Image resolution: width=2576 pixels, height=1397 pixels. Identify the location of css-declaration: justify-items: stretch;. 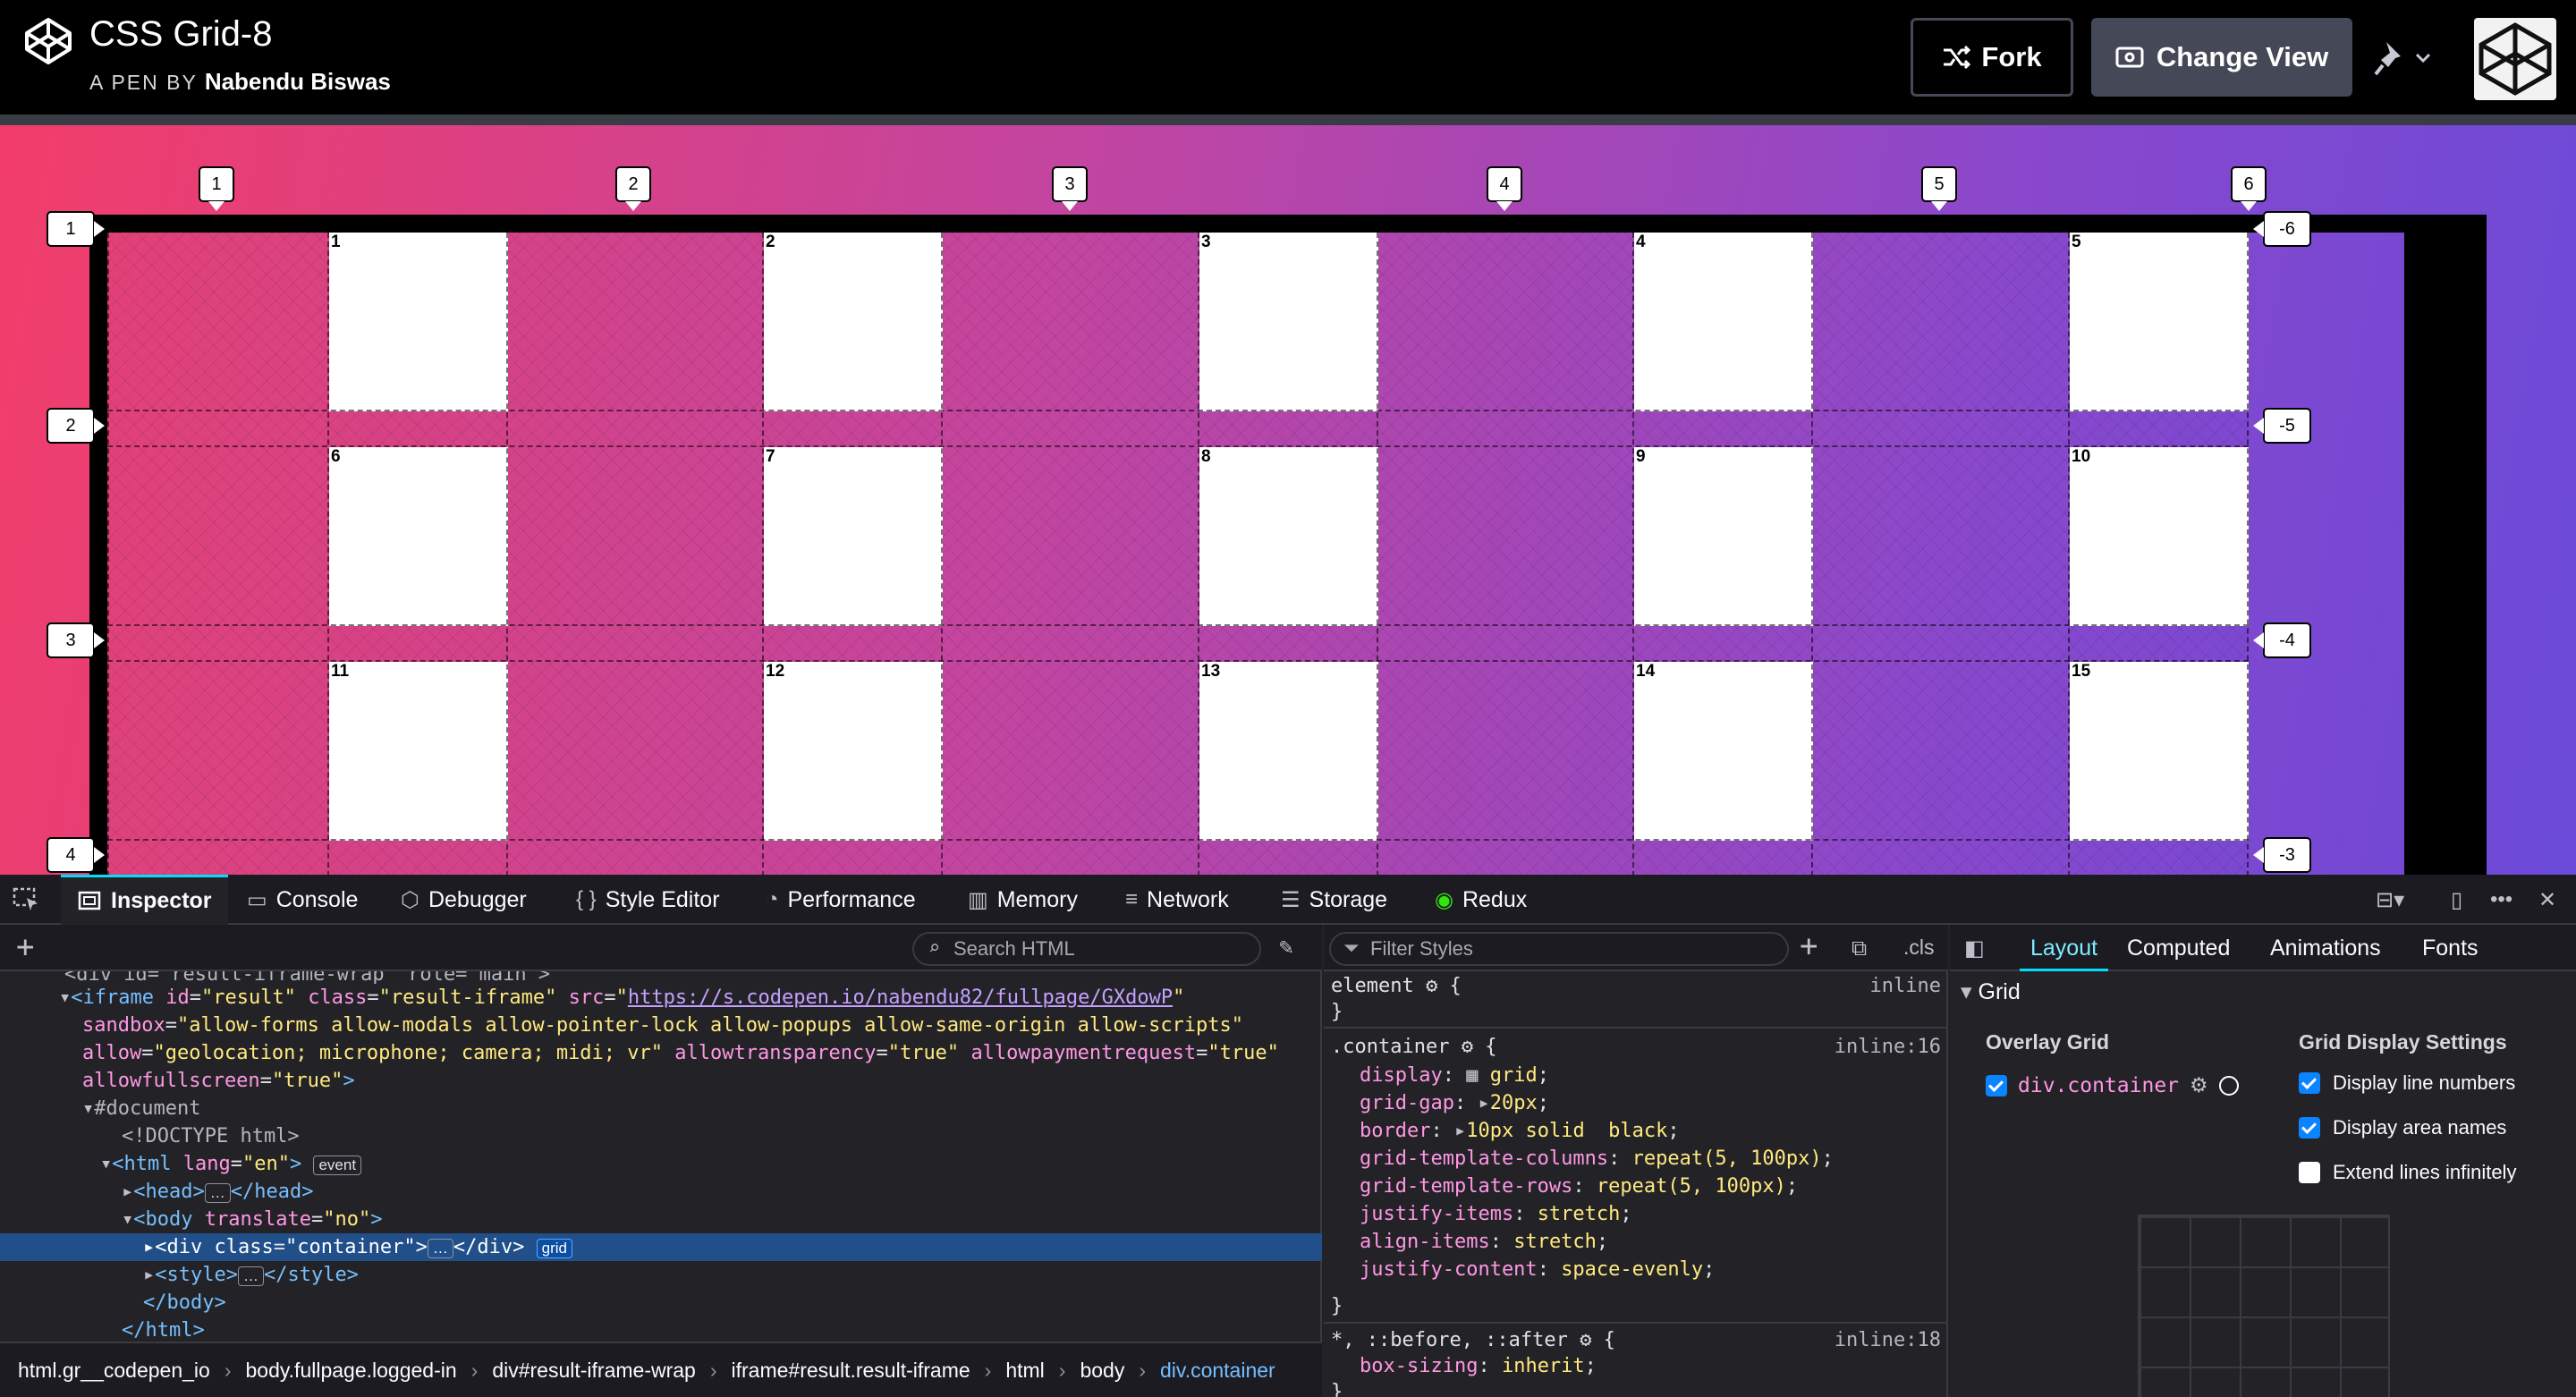
(1636, 1214).